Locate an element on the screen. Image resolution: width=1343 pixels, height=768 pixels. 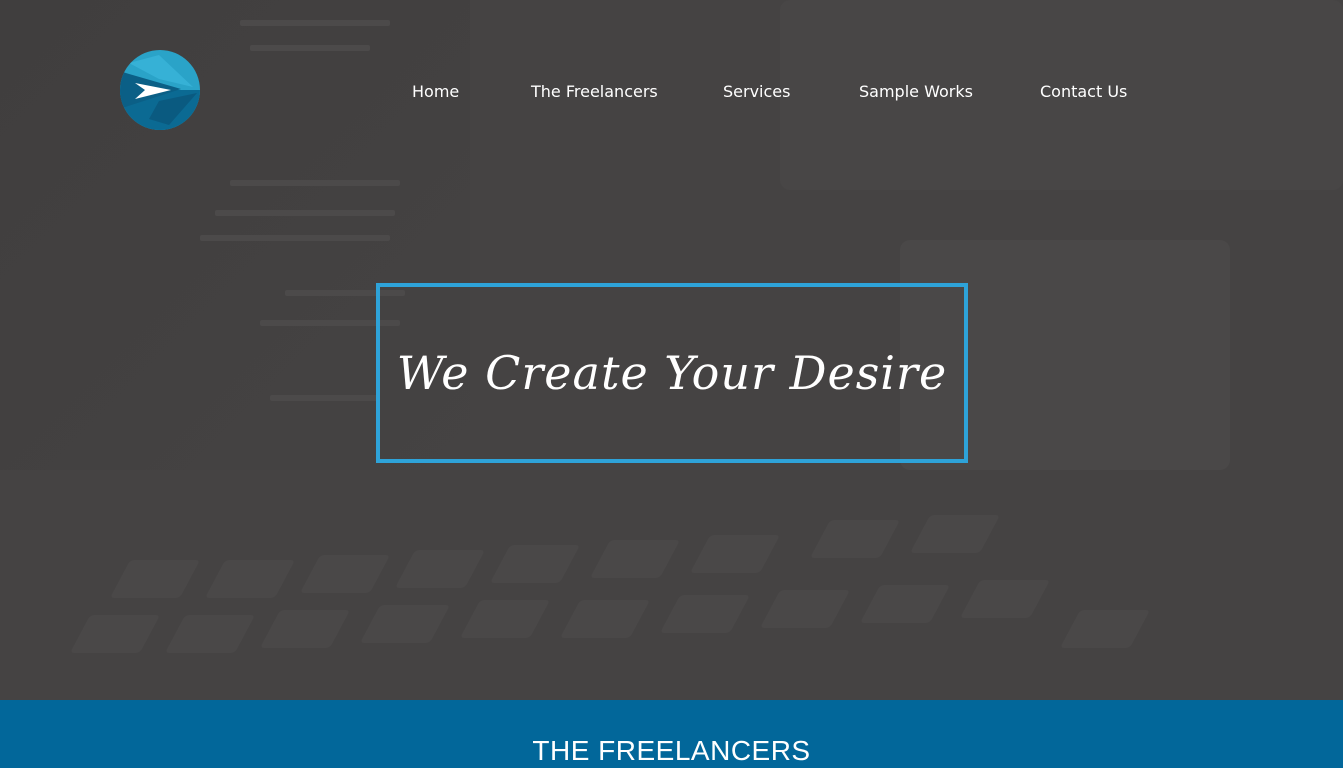
nav-item-contact-us: Contact Us is located at coordinates (1083, 92).